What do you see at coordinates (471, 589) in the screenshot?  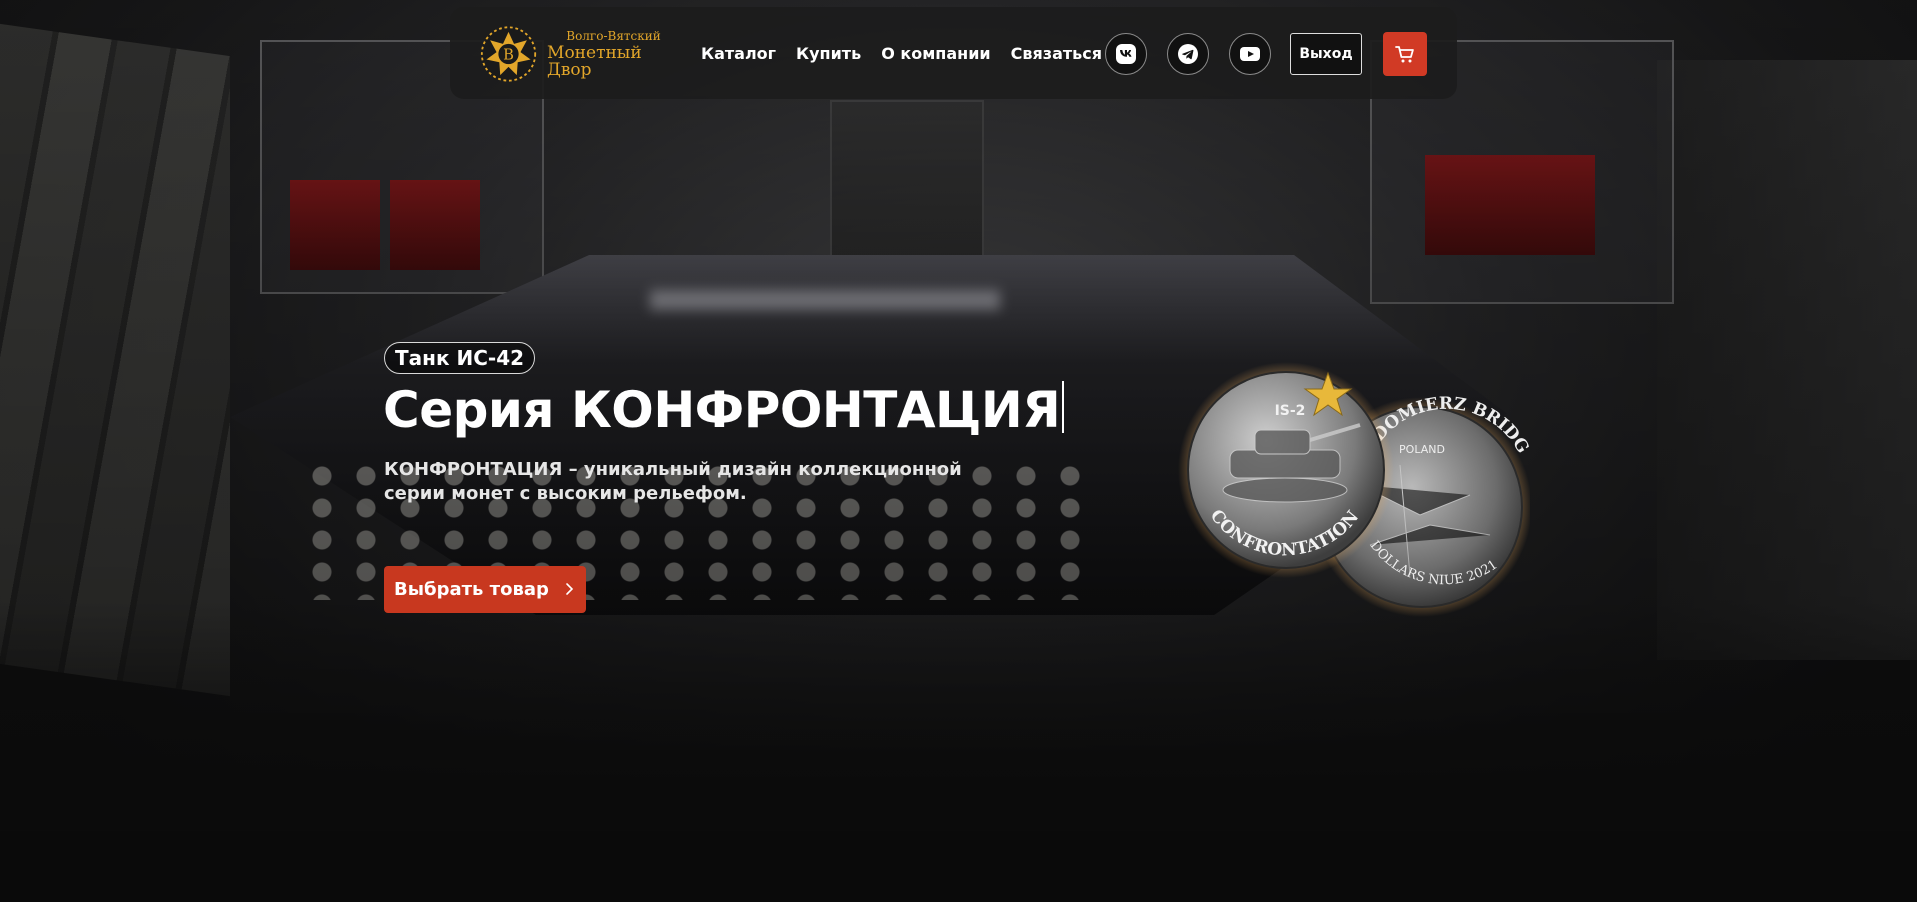 I see `choose-product-label: Выбрать товар` at bounding box center [471, 589].